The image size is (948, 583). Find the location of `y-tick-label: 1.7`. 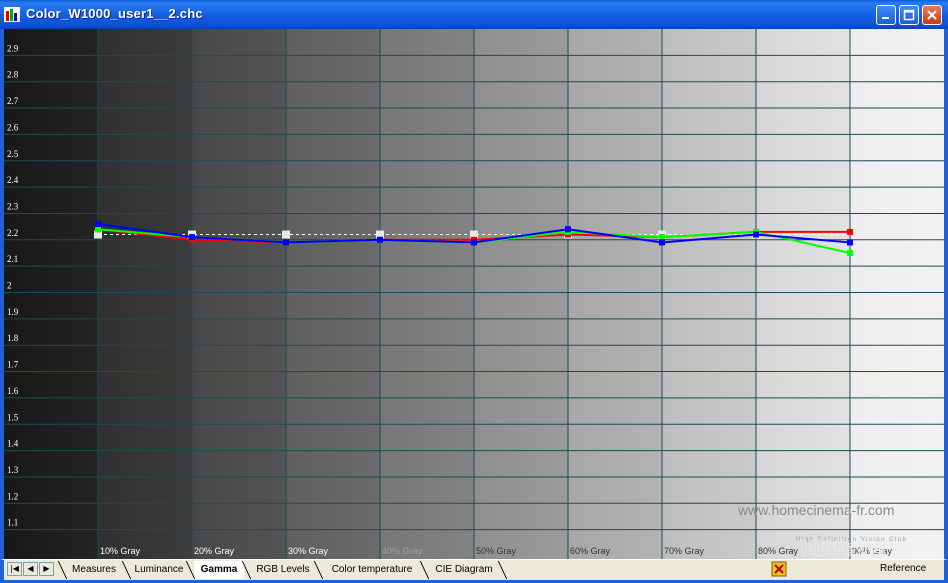

y-tick-label: 1.7 is located at coordinates (13, 365).